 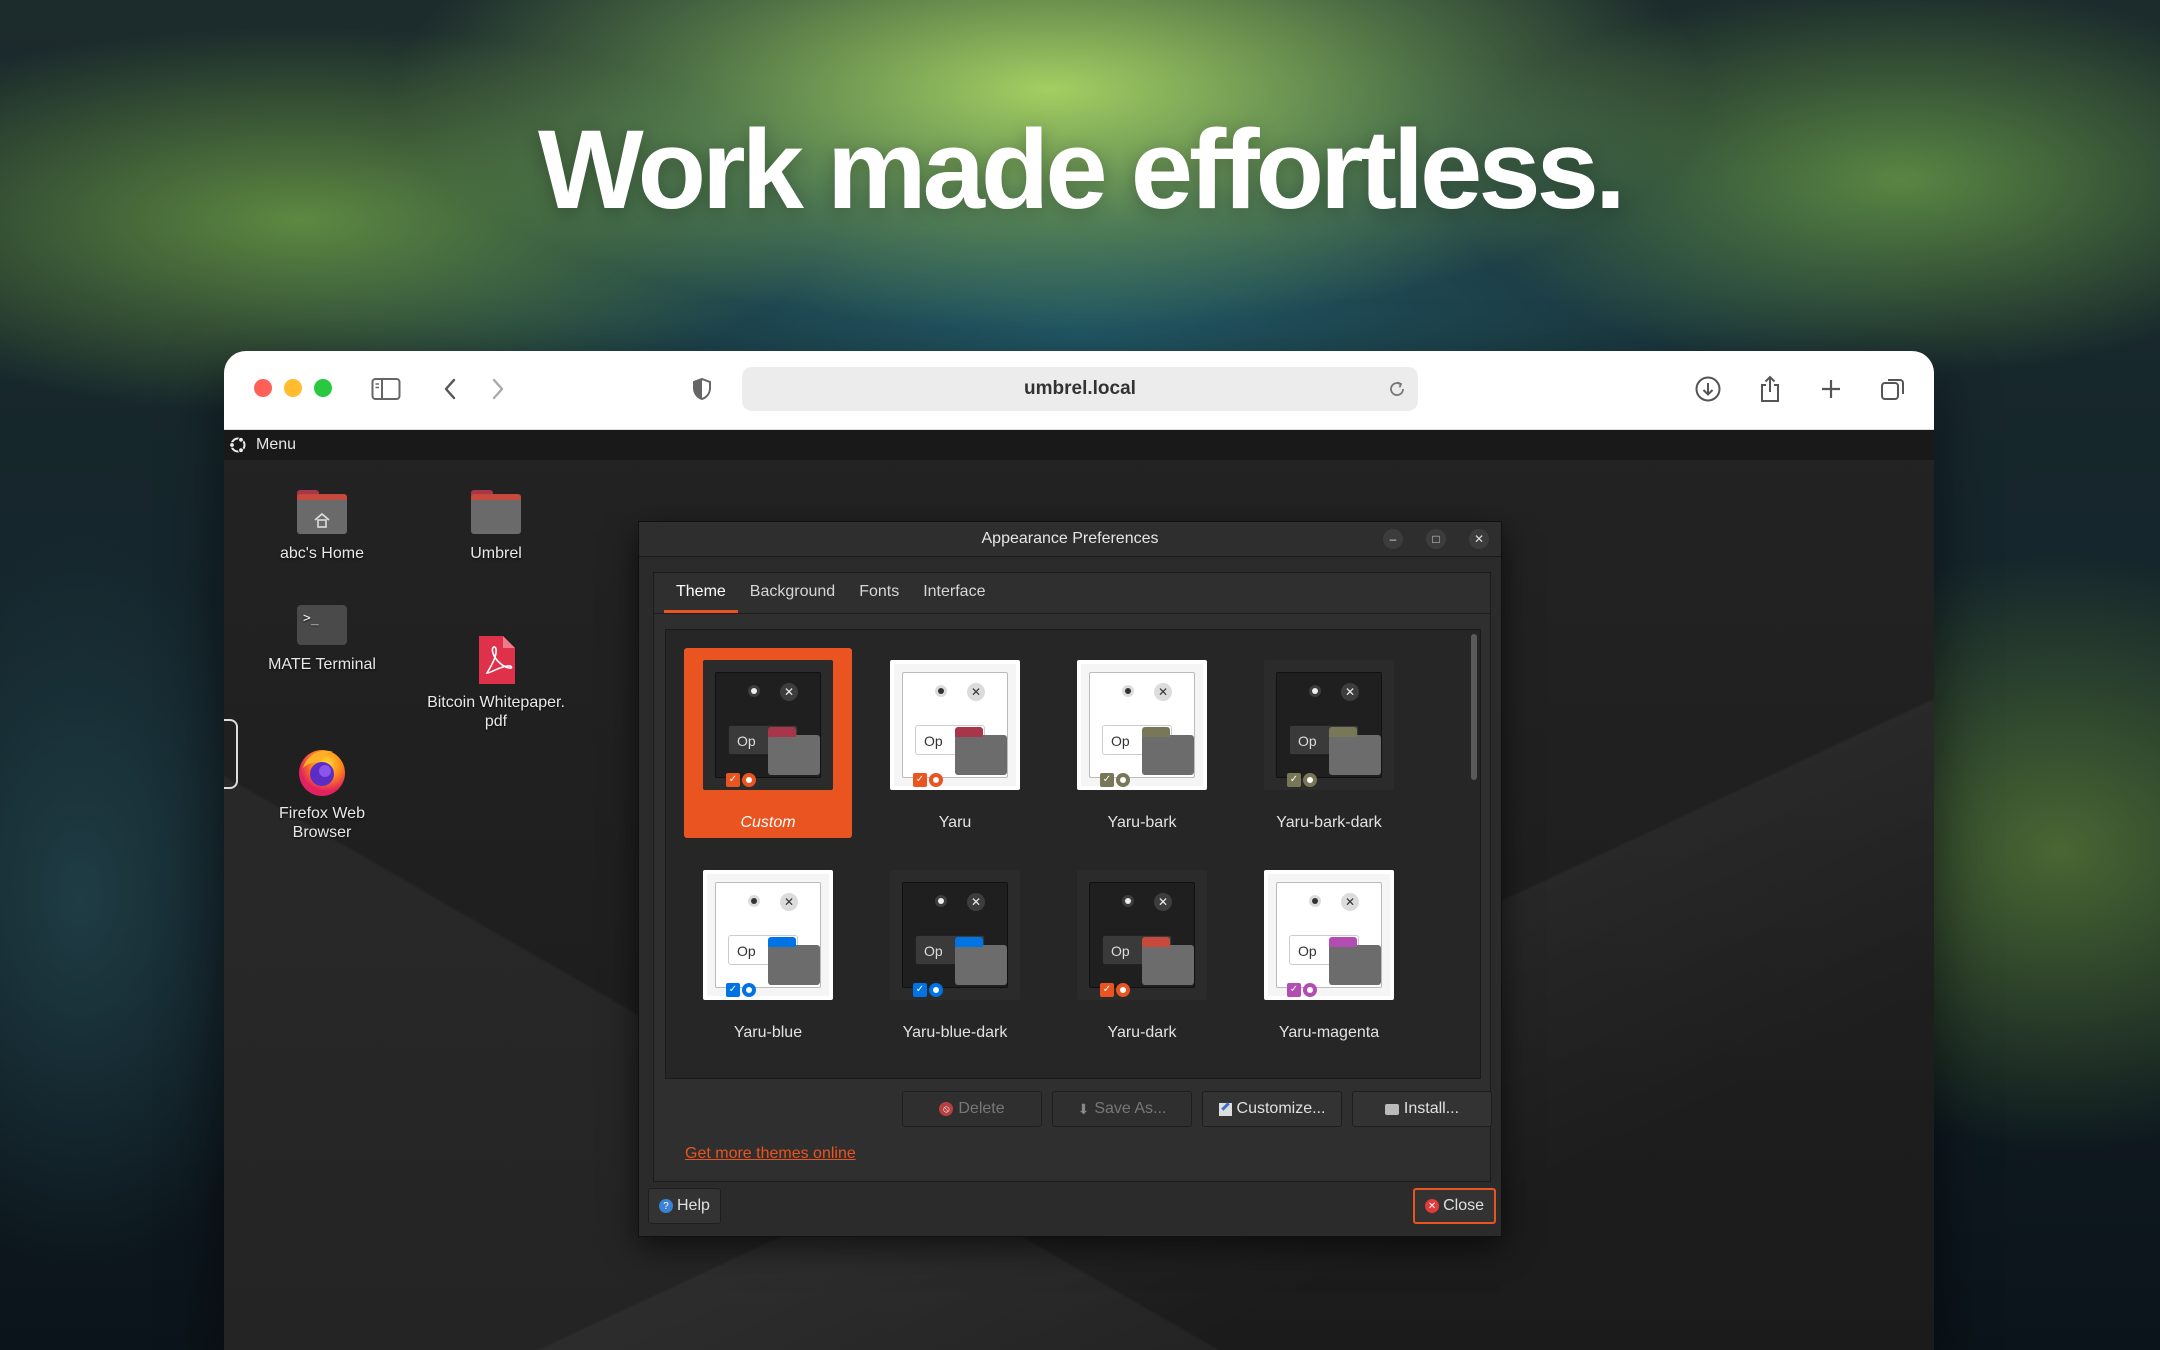 What do you see at coordinates (702, 389) in the screenshot?
I see `privacy-shield-icon` at bounding box center [702, 389].